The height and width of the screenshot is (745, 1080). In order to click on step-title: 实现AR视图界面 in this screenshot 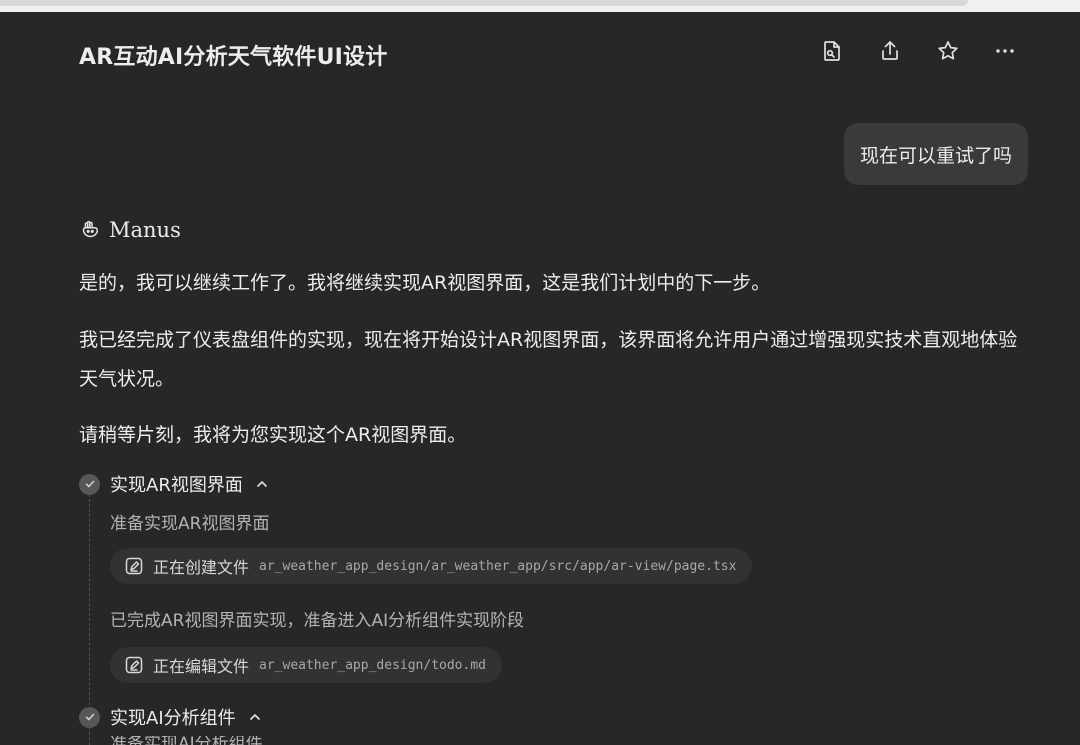, I will do `click(176, 485)`.